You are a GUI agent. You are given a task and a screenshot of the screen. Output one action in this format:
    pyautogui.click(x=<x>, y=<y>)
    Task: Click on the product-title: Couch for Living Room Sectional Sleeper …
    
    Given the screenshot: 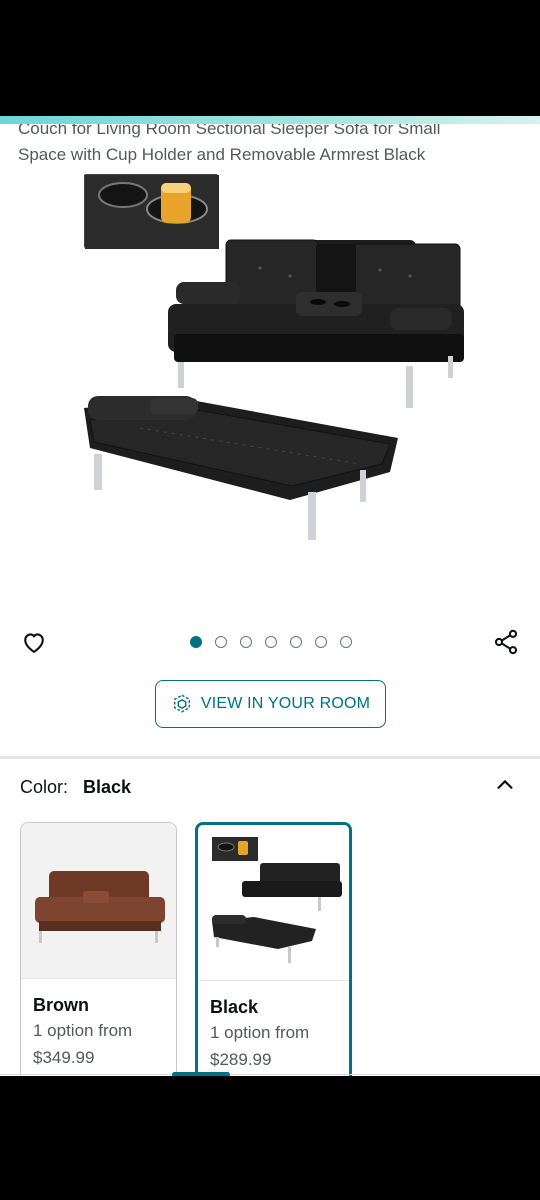 What is the action you would take?
    pyautogui.click(x=268, y=146)
    